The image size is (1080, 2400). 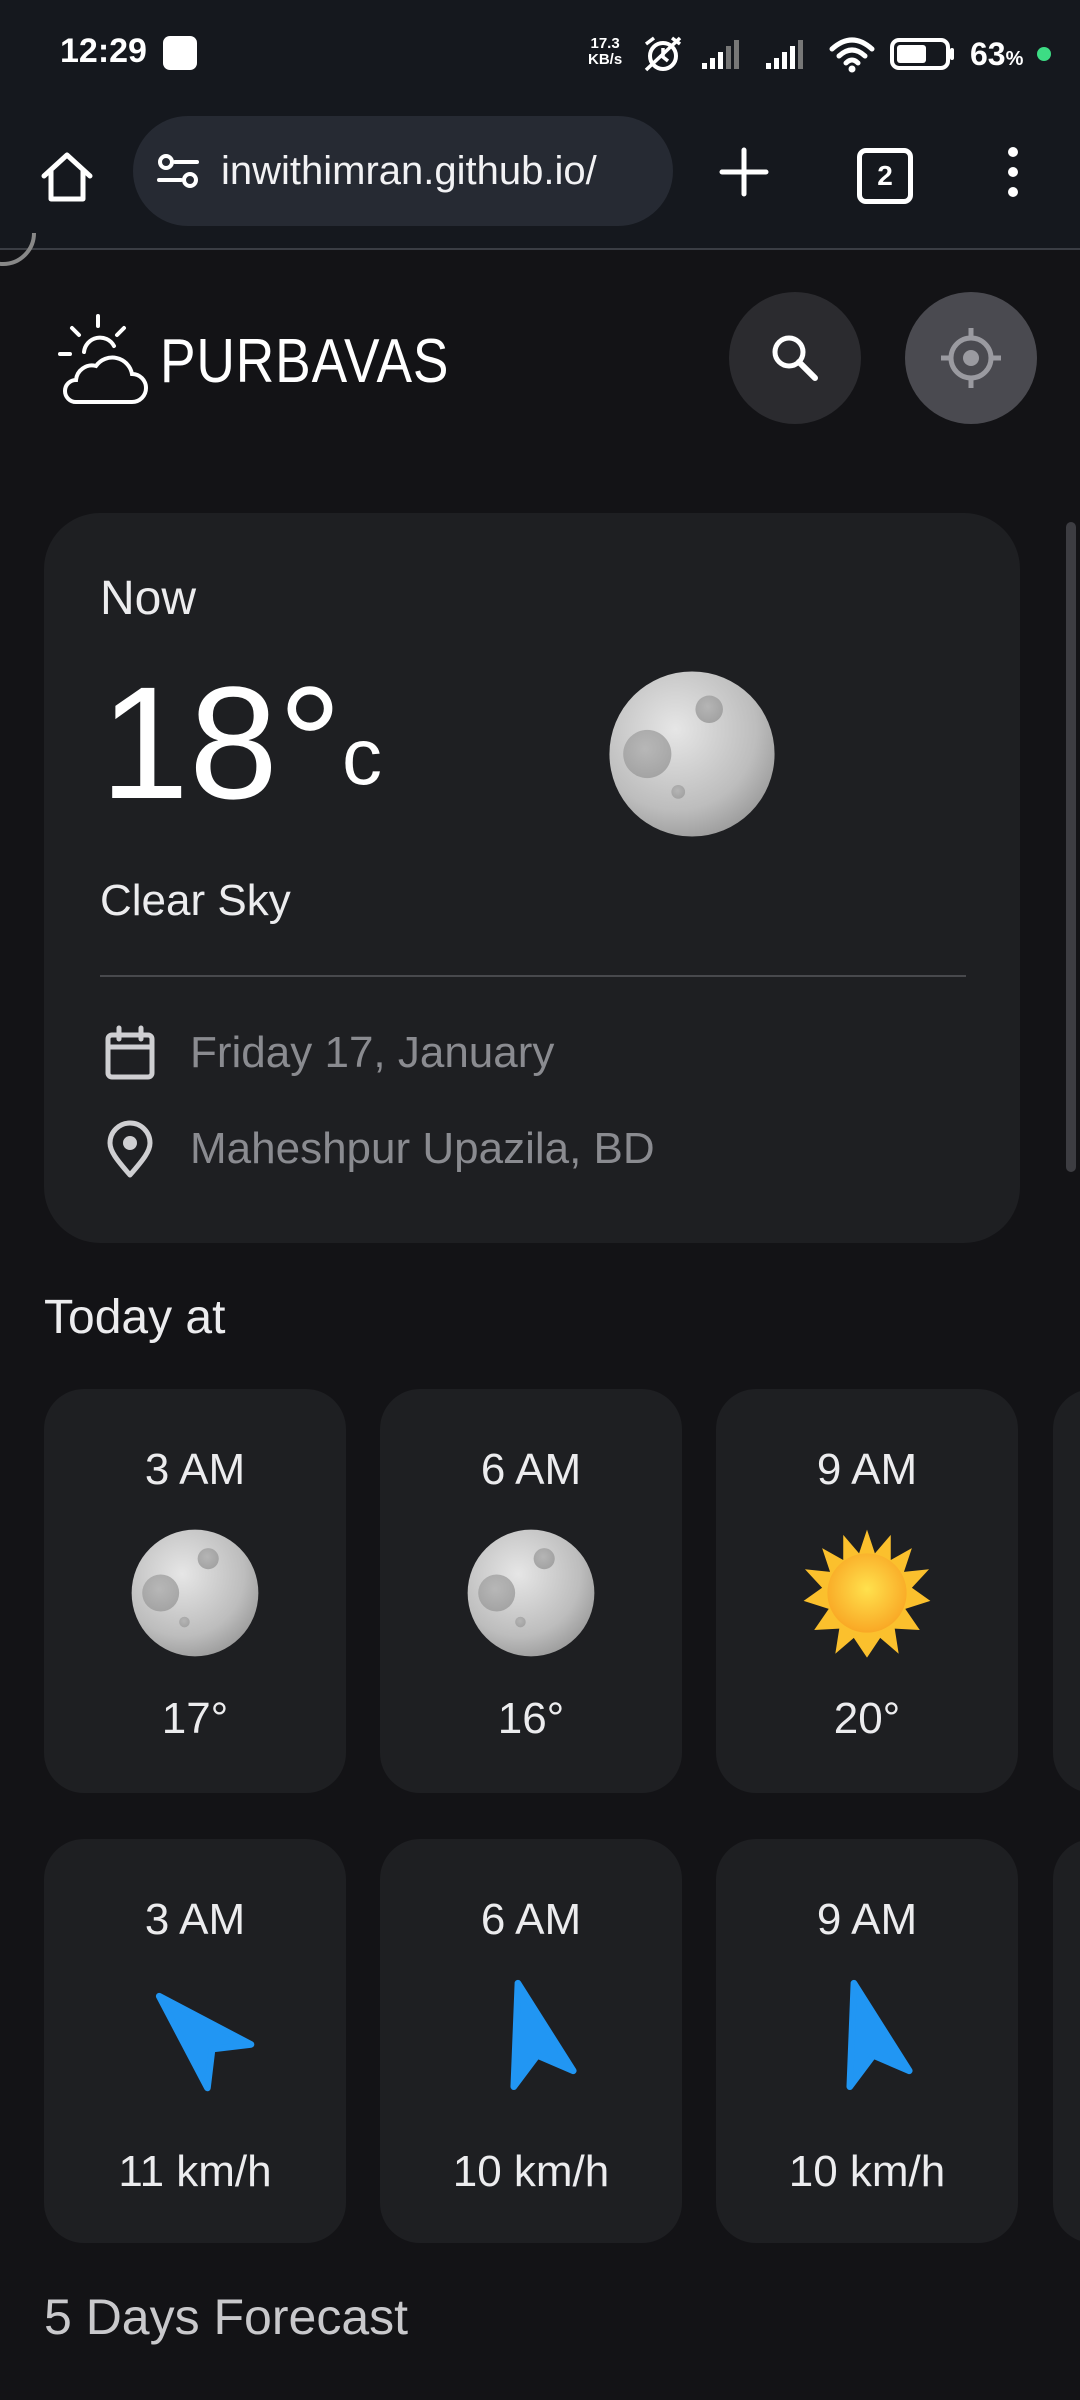 What do you see at coordinates (180, 53) in the screenshot?
I see `notification-icon` at bounding box center [180, 53].